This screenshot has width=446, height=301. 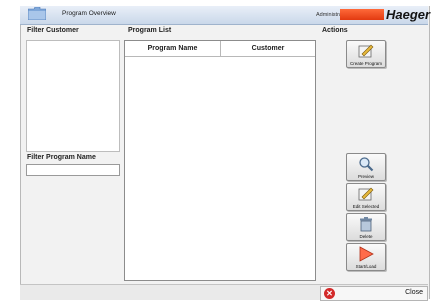 What do you see at coordinates (61, 157) in the screenshot?
I see `filter-program-name-label: Filter Program Name` at bounding box center [61, 157].